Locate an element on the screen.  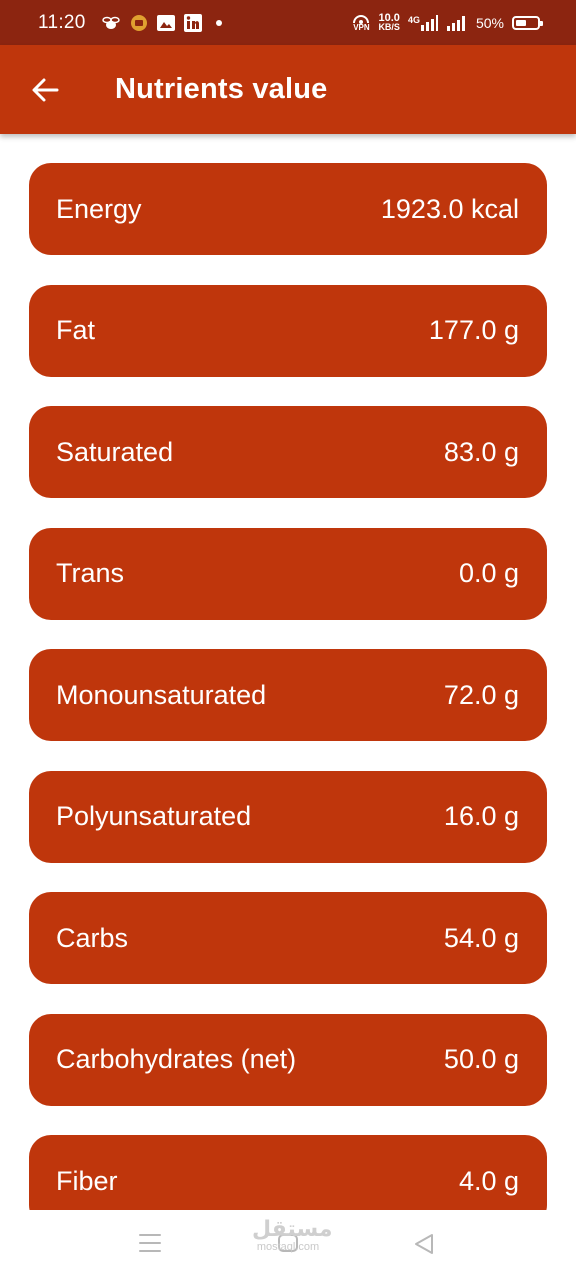
net-speed: 10.0 KB/S is located at coordinates (389, 22).